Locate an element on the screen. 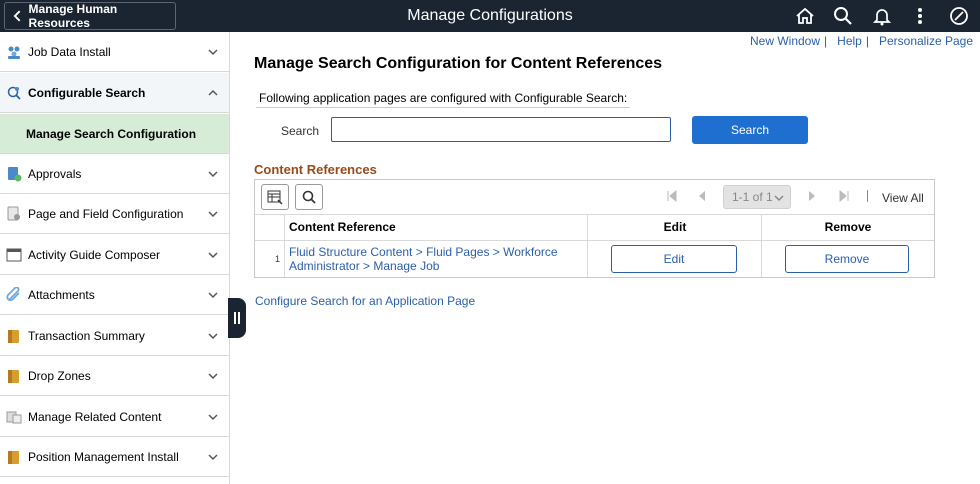 This screenshot has width=980, height=484. search-input is located at coordinates (501, 129).